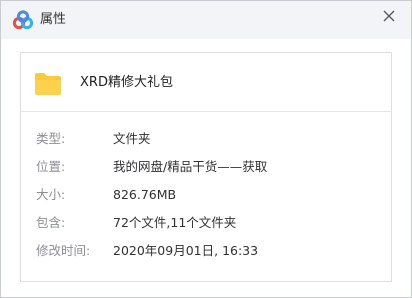 Image resolution: width=412 pixels, height=298 pixels. Describe the element at coordinates (206, 20) in the screenshot. I see `title-bar: 属性` at that location.